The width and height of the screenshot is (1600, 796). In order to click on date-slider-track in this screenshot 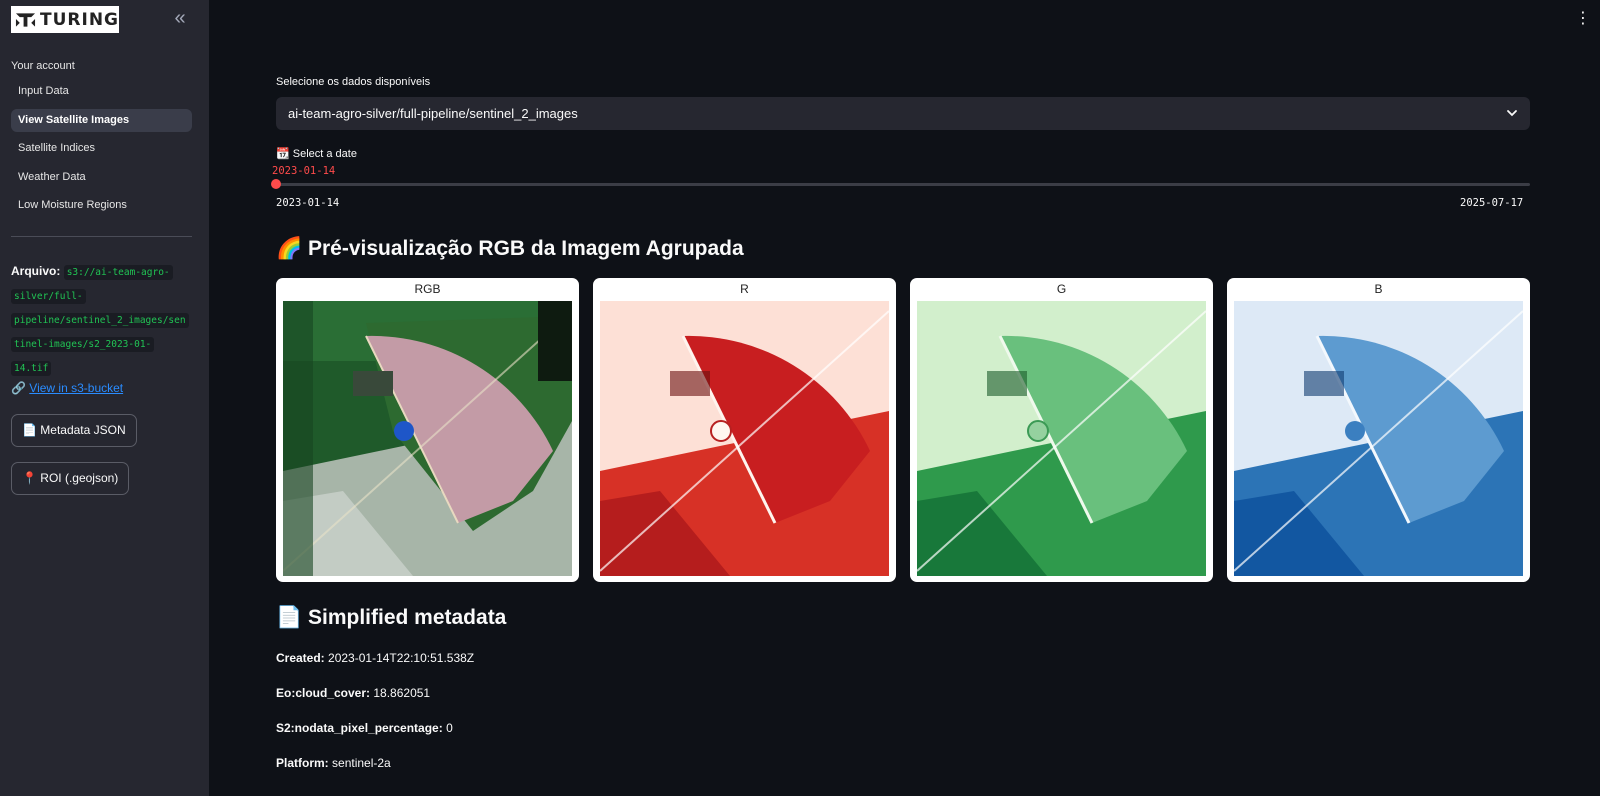, I will do `click(903, 184)`.